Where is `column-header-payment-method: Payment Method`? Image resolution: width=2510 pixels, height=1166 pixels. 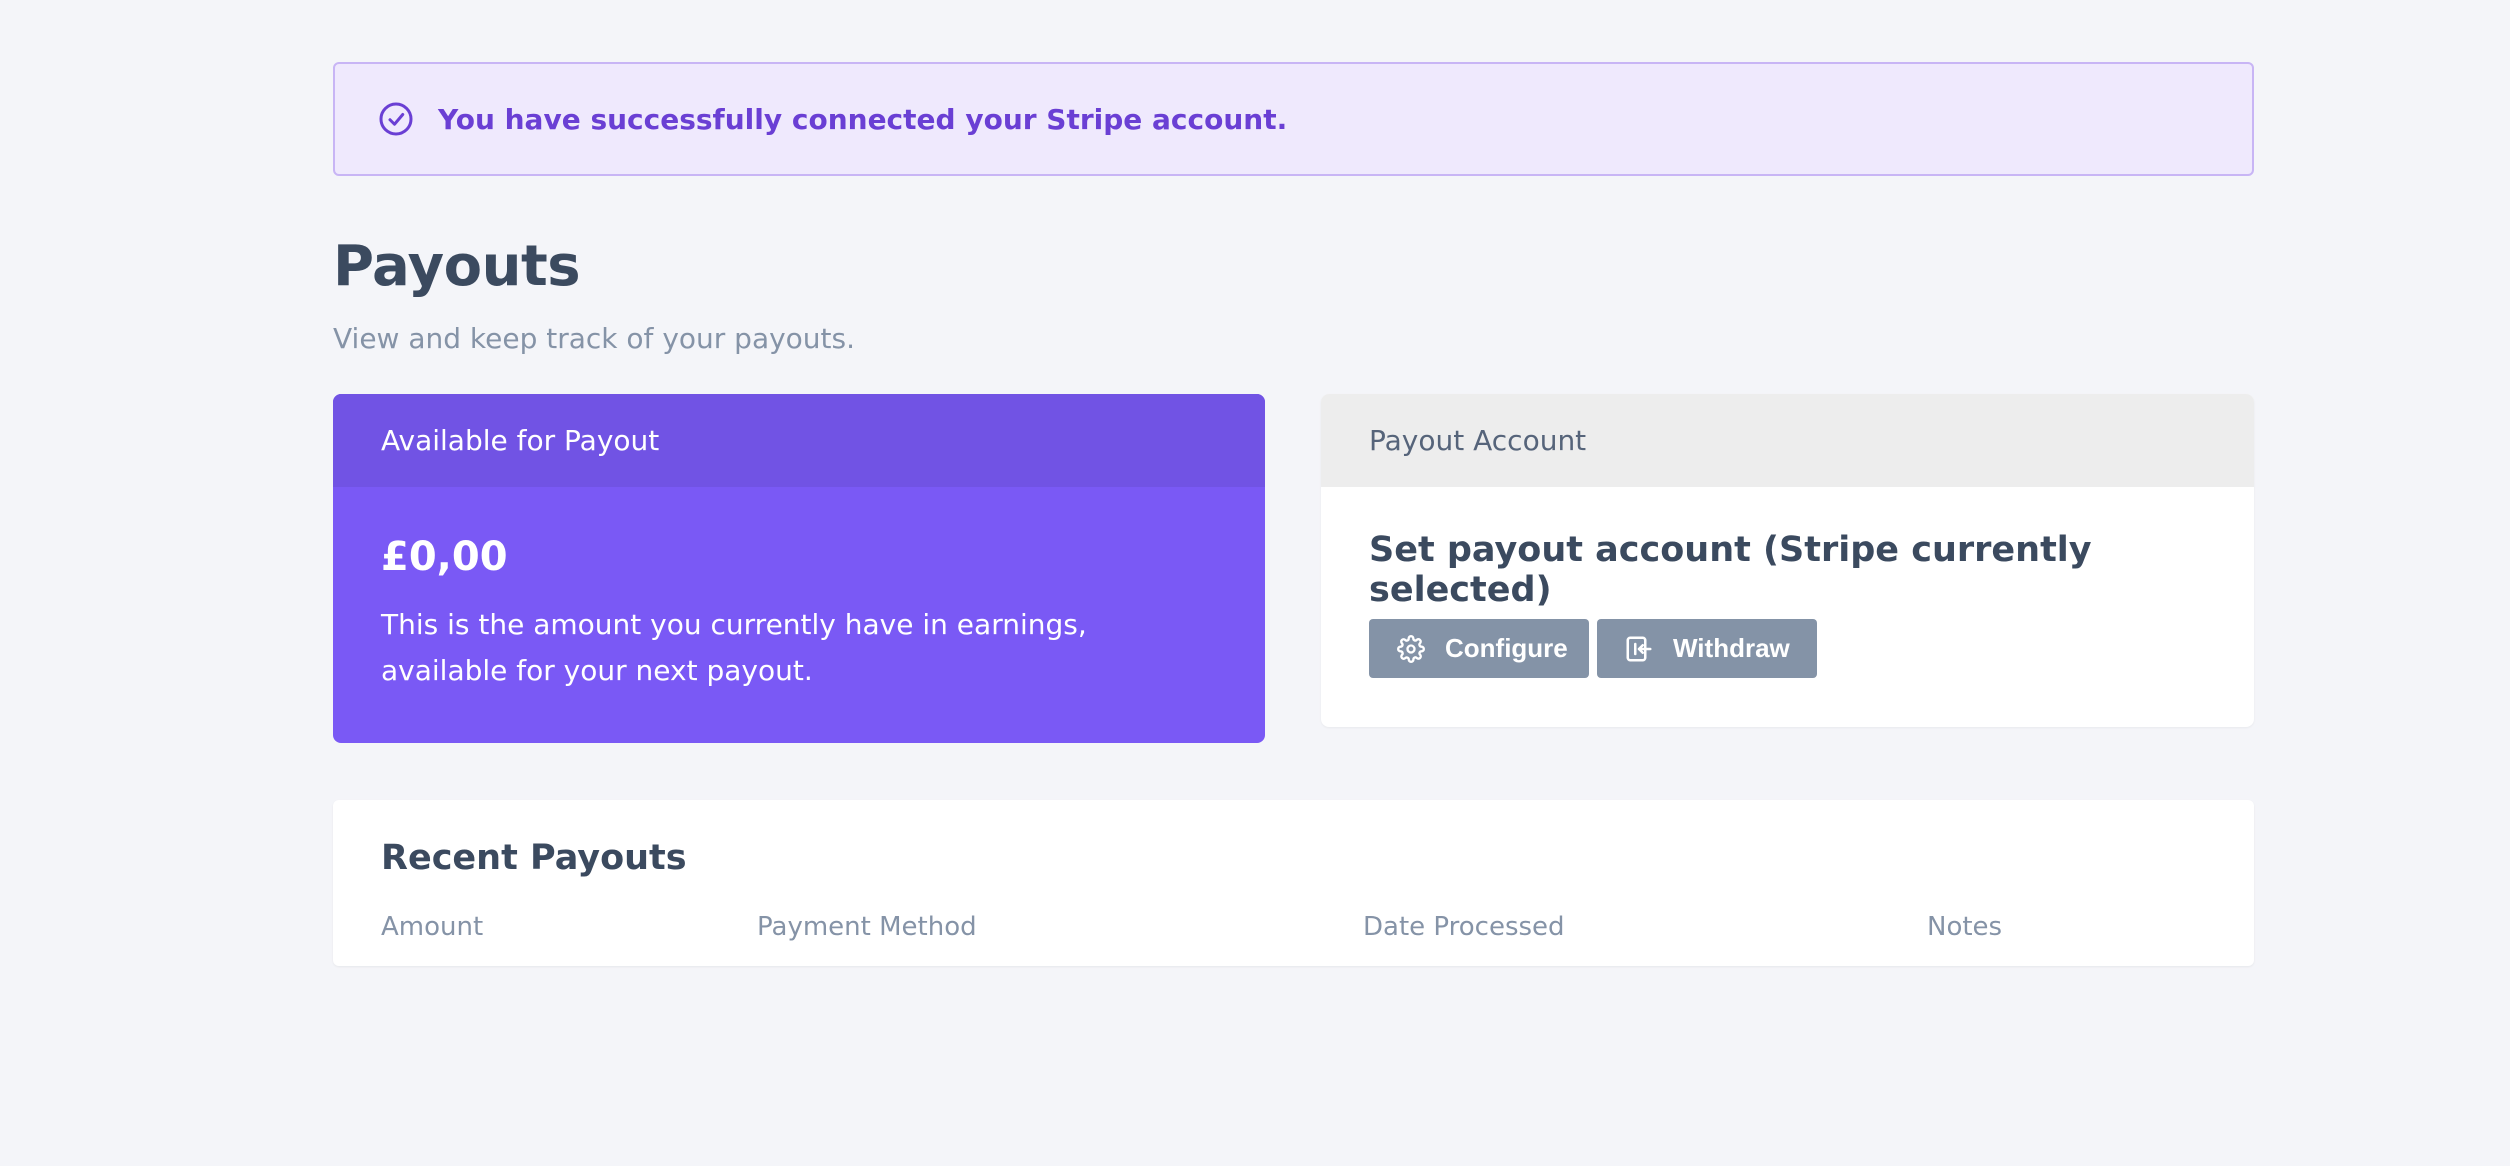
column-header-payment-method: Payment Method is located at coordinates (867, 927).